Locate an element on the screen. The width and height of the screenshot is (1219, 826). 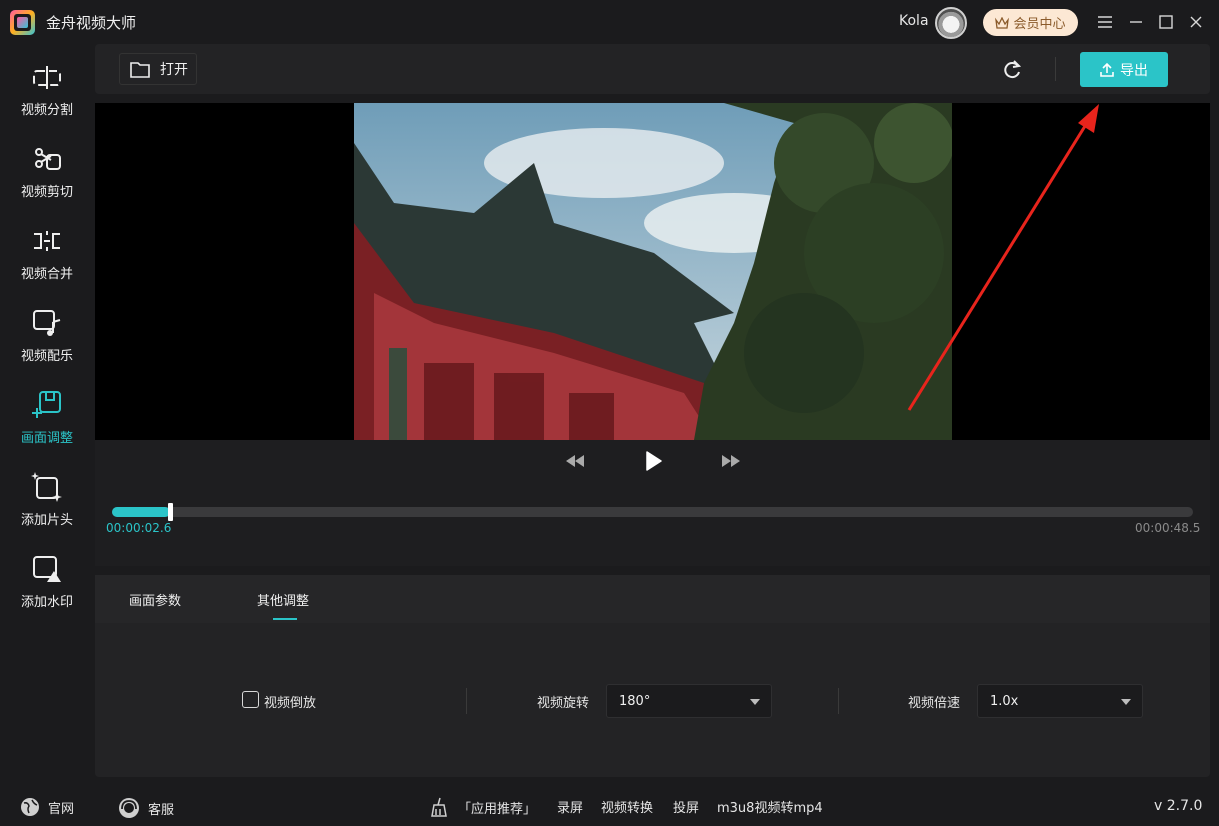
vip-center-label: 会员中心 is located at coordinates (1039, 24).